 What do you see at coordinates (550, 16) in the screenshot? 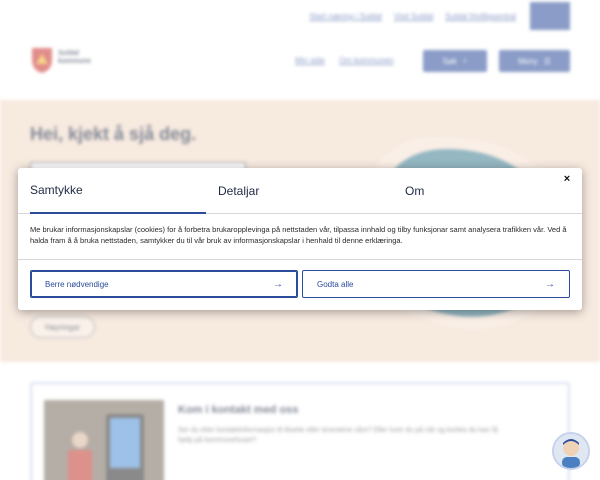
I see `language-button` at bounding box center [550, 16].